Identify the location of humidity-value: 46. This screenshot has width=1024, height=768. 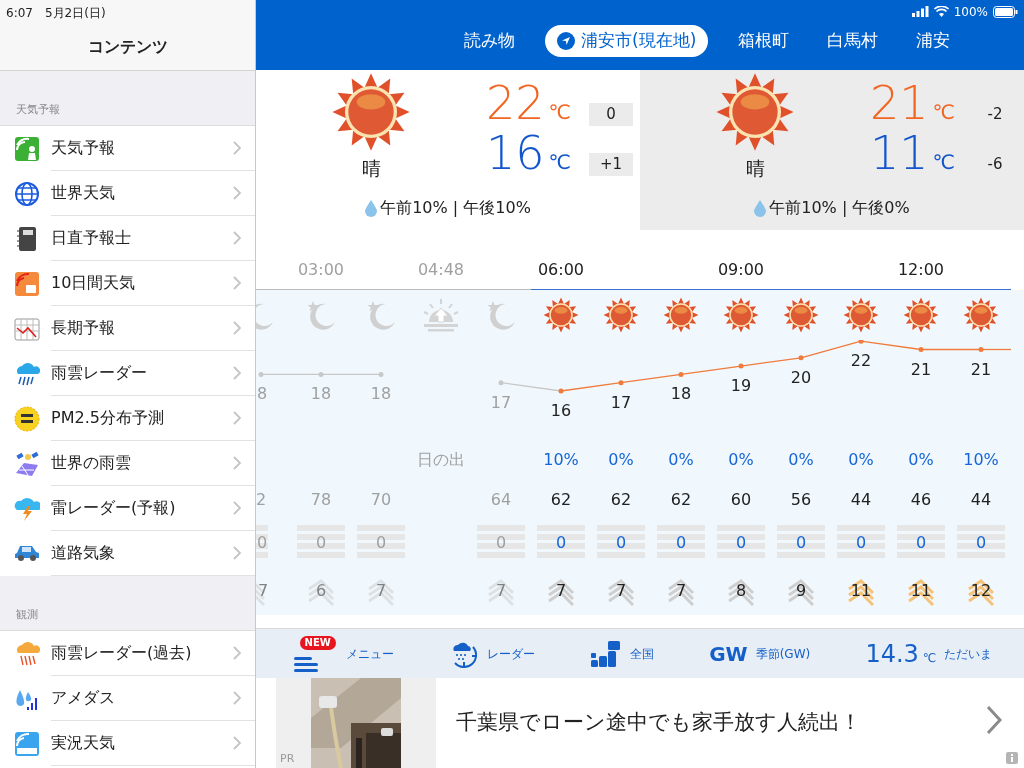
(921, 500).